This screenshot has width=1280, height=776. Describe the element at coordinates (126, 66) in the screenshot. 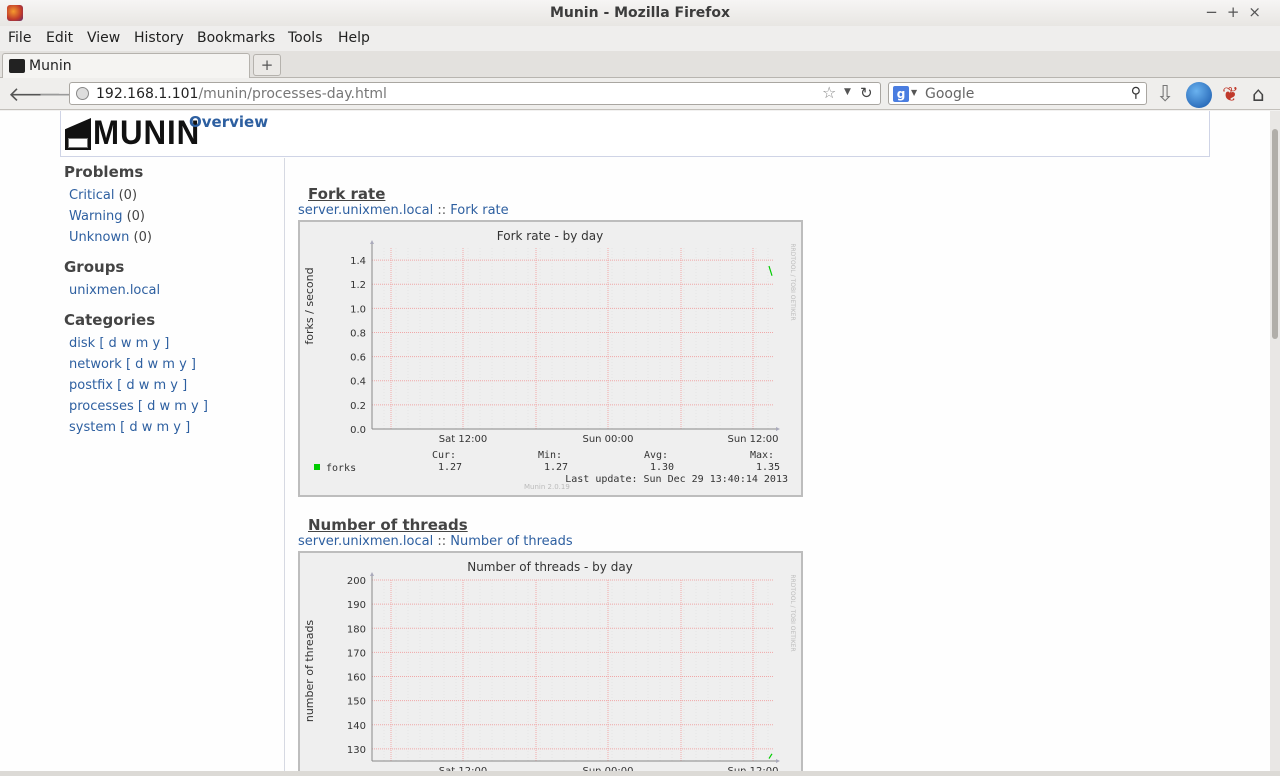

I see `tab-munin: Munin` at that location.